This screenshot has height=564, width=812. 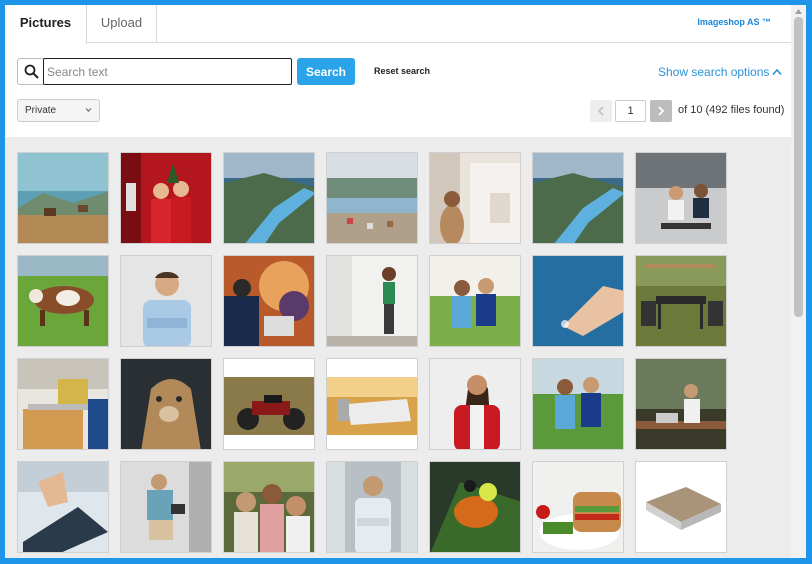 I want to click on search-input, so click(x=167, y=71).